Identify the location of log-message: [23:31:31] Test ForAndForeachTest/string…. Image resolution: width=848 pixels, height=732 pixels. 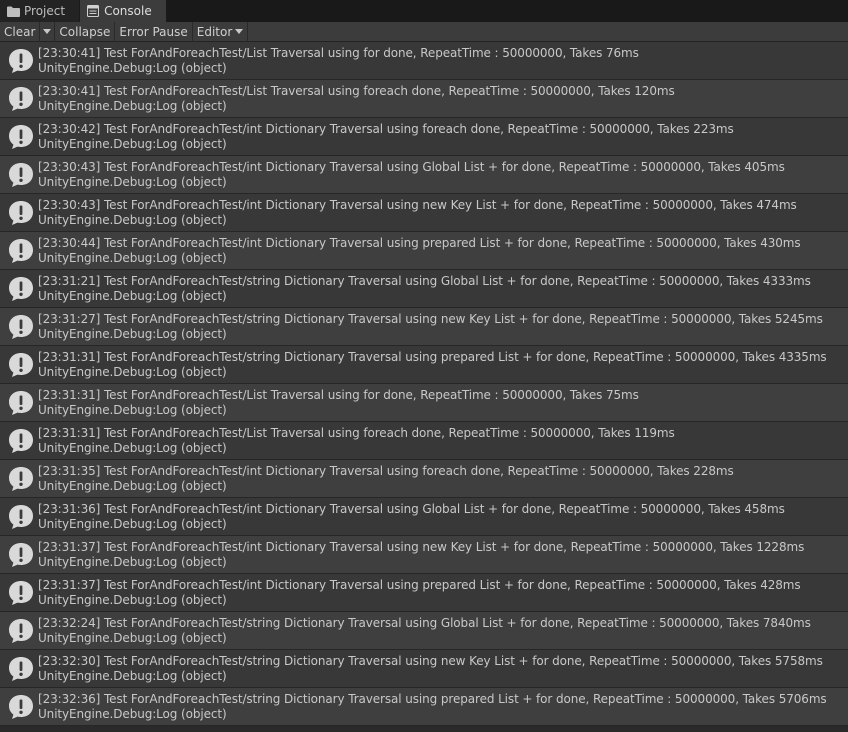
(432, 356).